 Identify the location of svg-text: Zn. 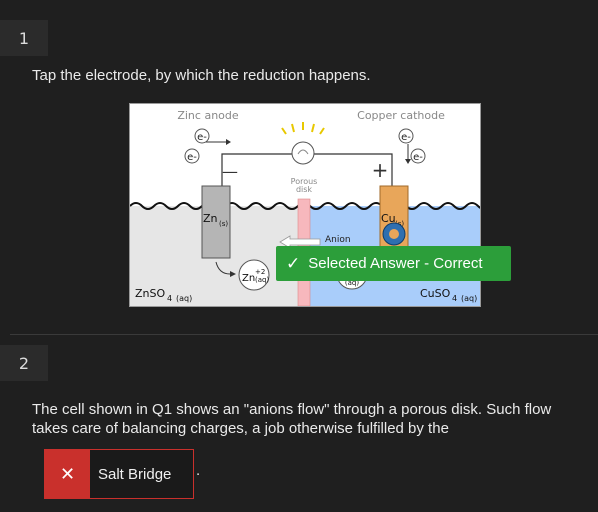
(248, 278).